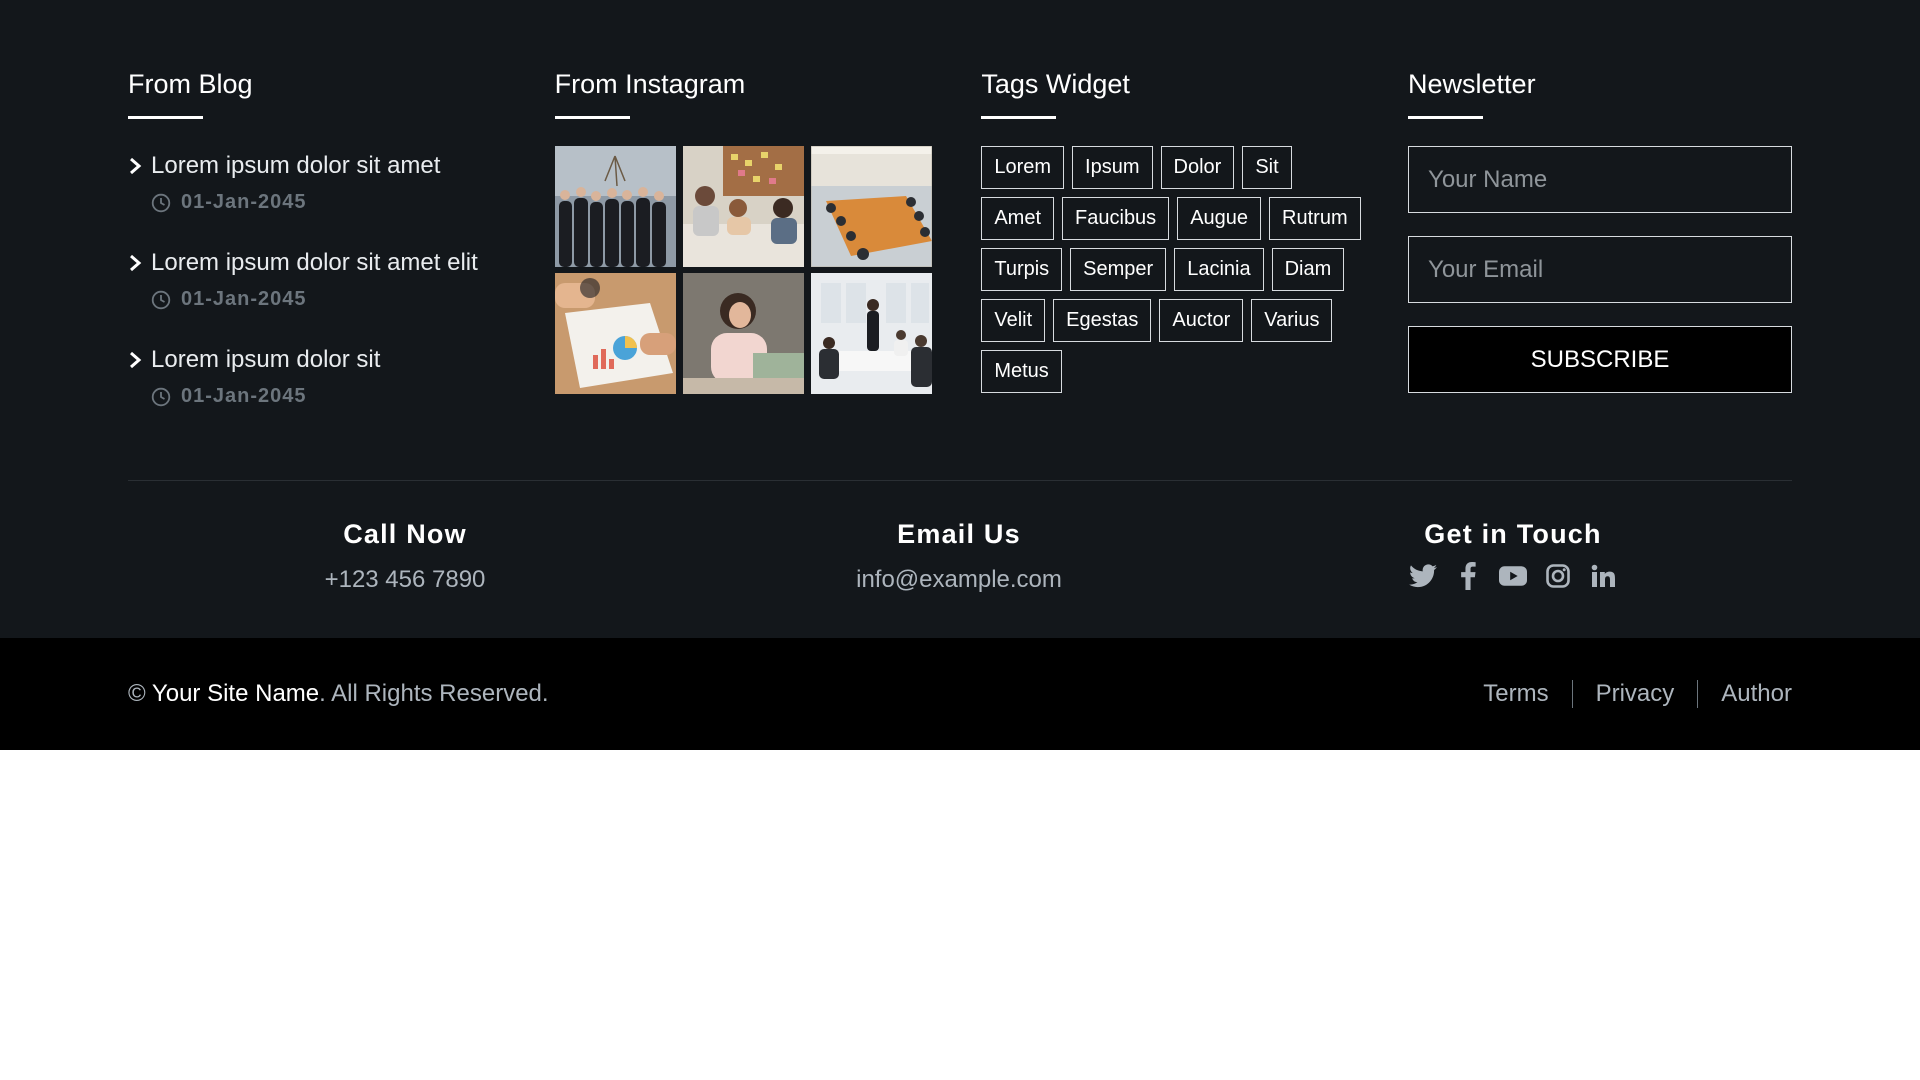 This screenshot has width=1920, height=1080. What do you see at coordinates (1558, 576) in the screenshot?
I see `instagram-icon` at bounding box center [1558, 576].